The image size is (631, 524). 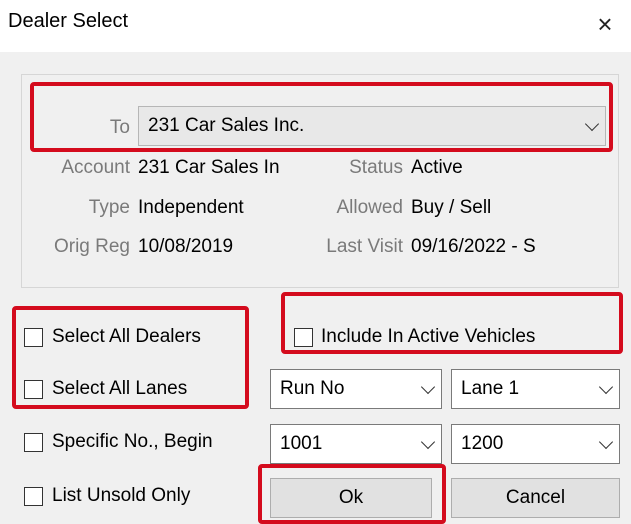 What do you see at coordinates (132, 442) in the screenshot?
I see `specific-no-label: Specific No., Begin` at bounding box center [132, 442].